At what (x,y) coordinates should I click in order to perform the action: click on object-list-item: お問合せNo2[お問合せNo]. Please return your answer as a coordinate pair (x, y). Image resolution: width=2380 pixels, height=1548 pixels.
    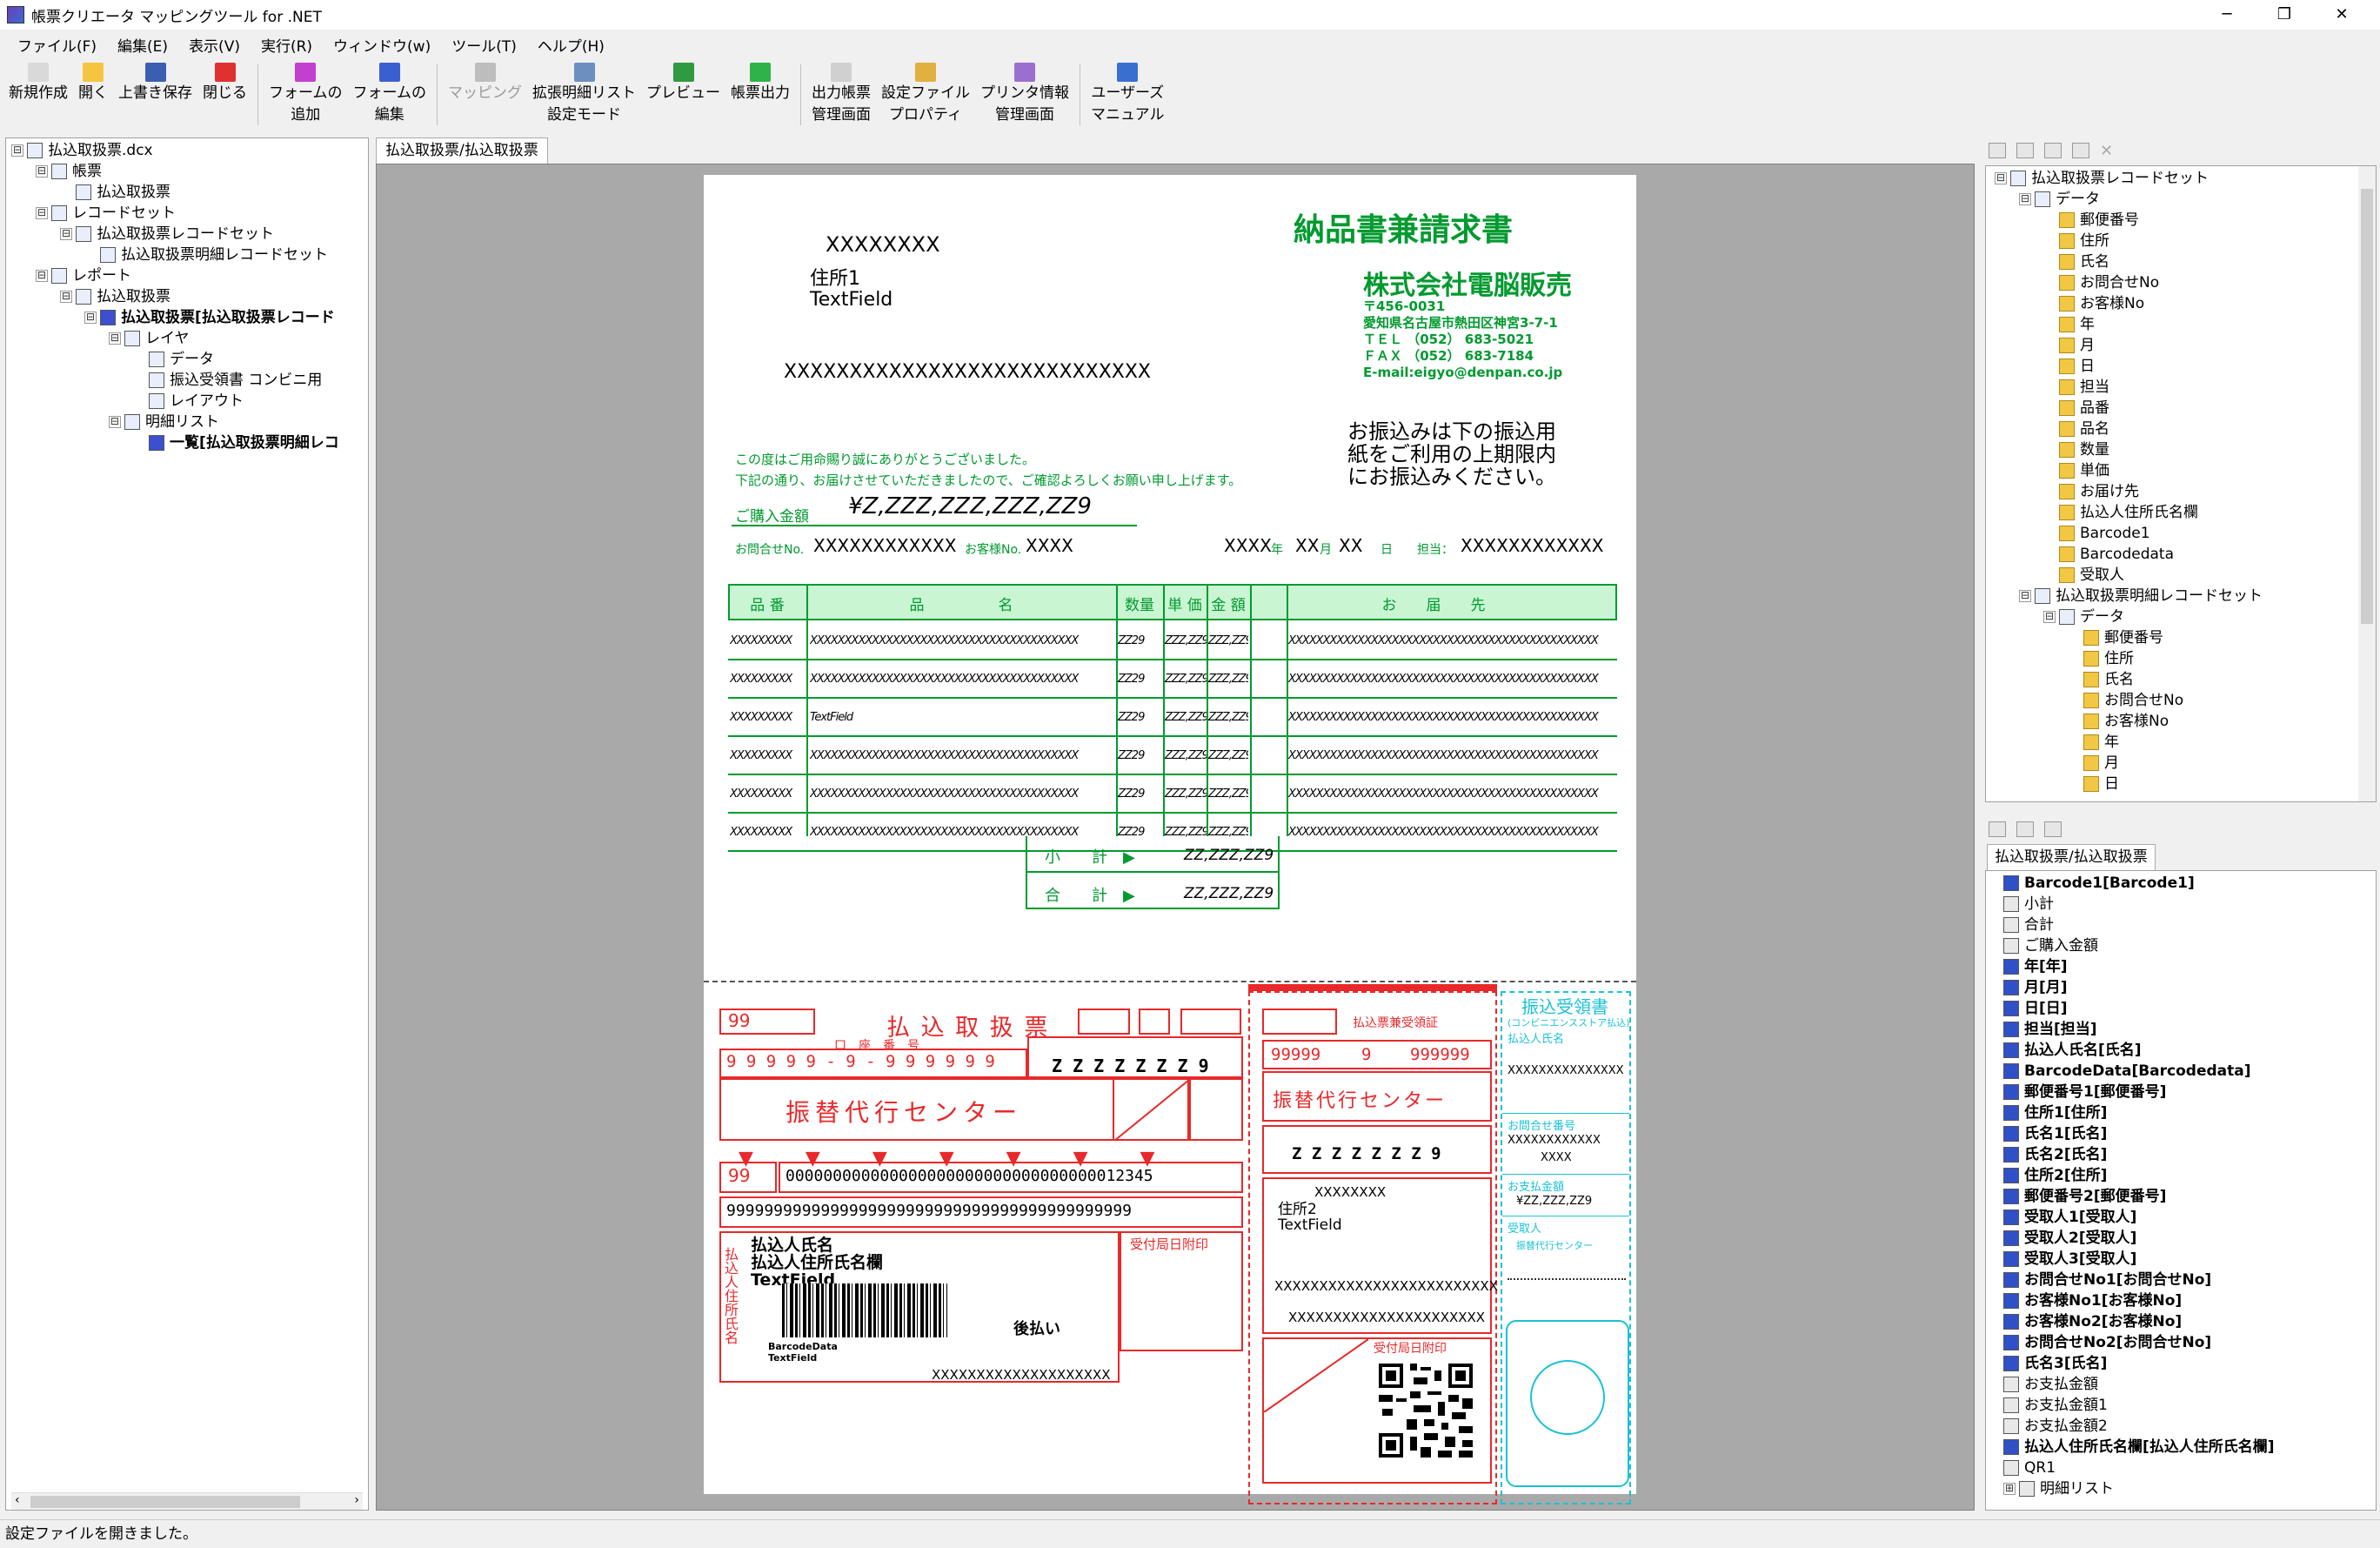
    Looking at the image, I should click on (2189, 1342).